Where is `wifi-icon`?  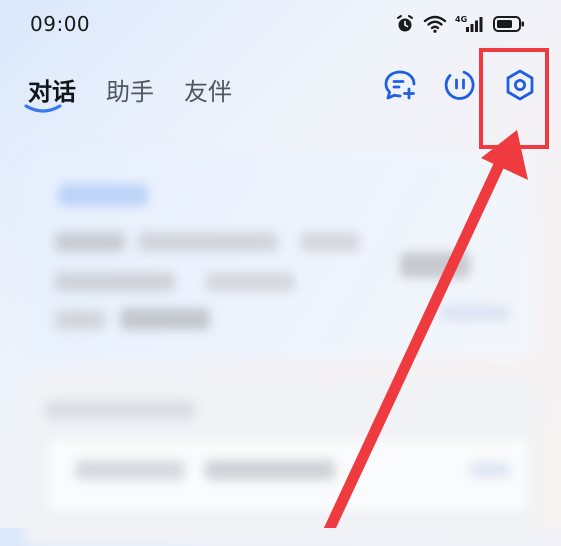 wifi-icon is located at coordinates (435, 24).